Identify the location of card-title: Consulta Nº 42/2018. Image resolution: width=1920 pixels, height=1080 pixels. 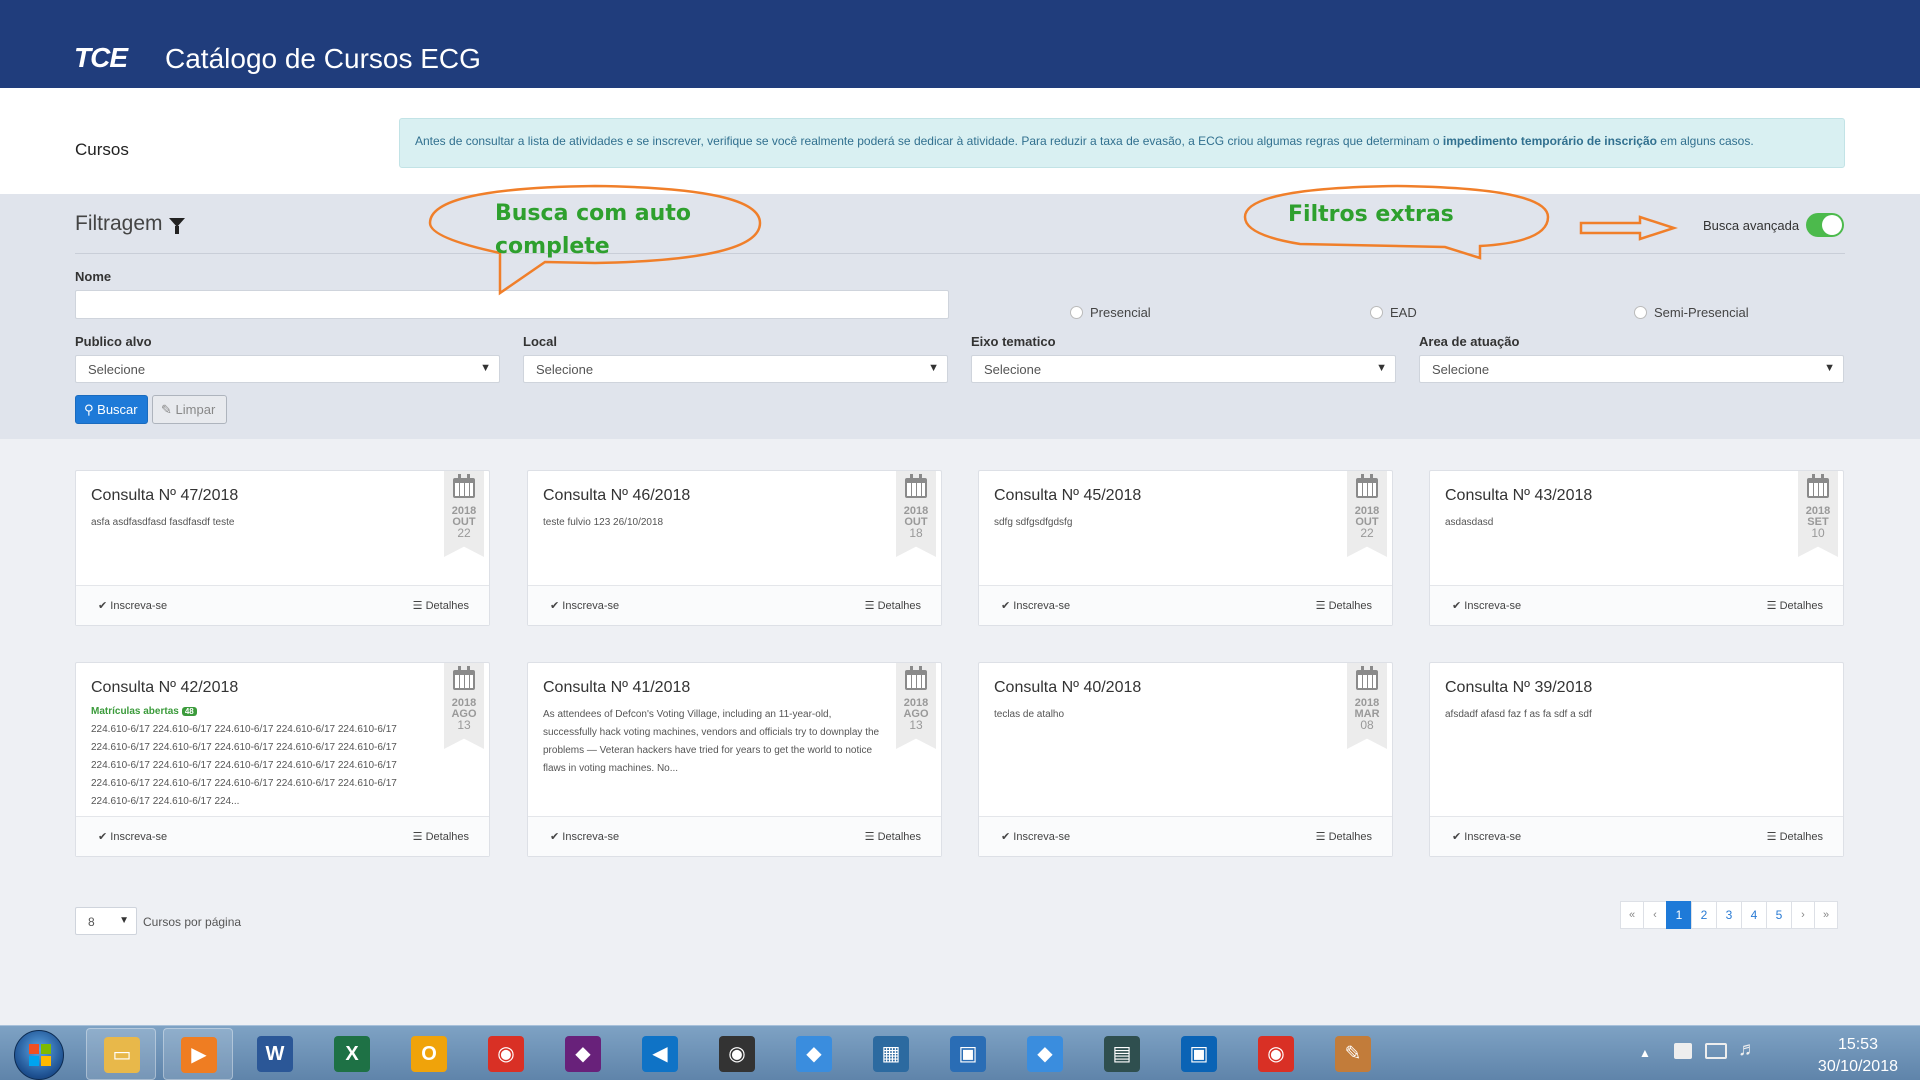
(282, 688).